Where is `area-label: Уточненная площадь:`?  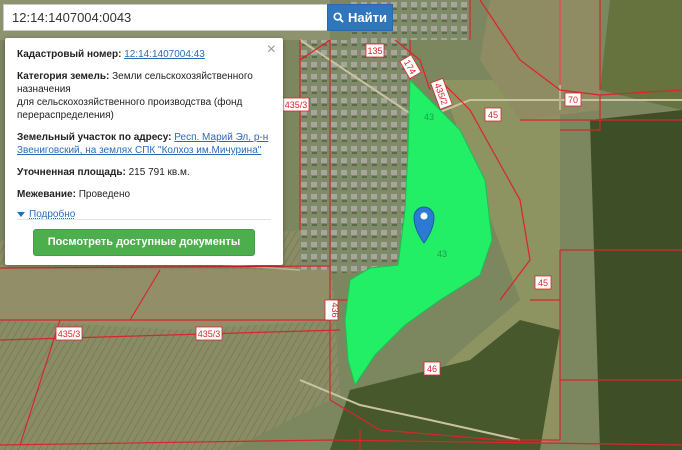 area-label: Уточненная площадь: is located at coordinates (71, 172).